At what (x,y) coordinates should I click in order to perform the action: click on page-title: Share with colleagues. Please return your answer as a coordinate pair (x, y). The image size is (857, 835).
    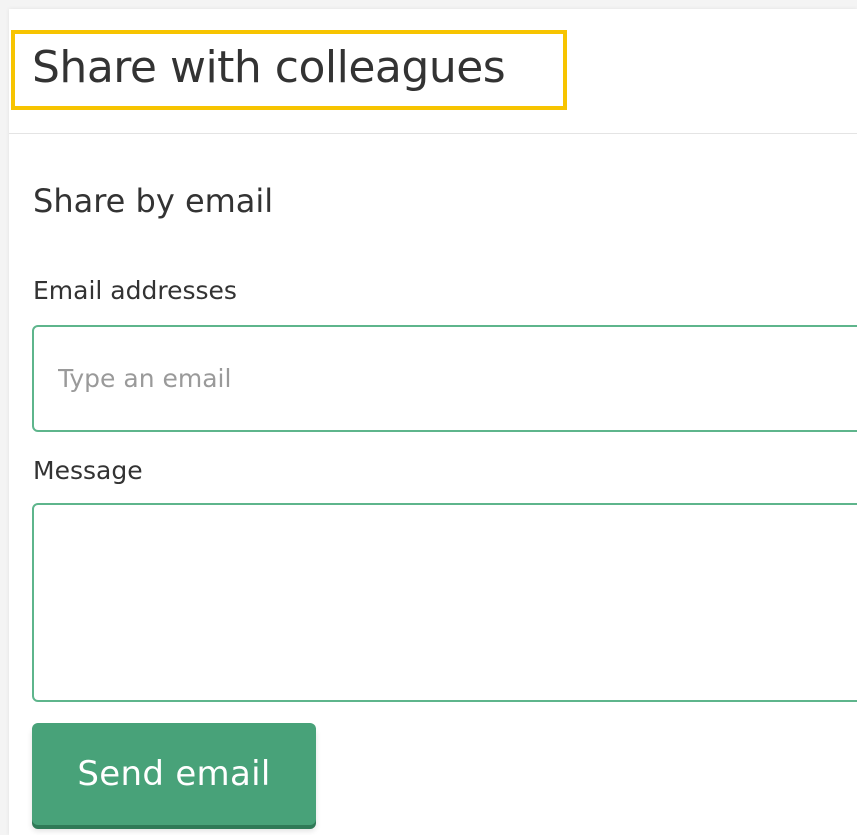
    Looking at the image, I should click on (269, 67).